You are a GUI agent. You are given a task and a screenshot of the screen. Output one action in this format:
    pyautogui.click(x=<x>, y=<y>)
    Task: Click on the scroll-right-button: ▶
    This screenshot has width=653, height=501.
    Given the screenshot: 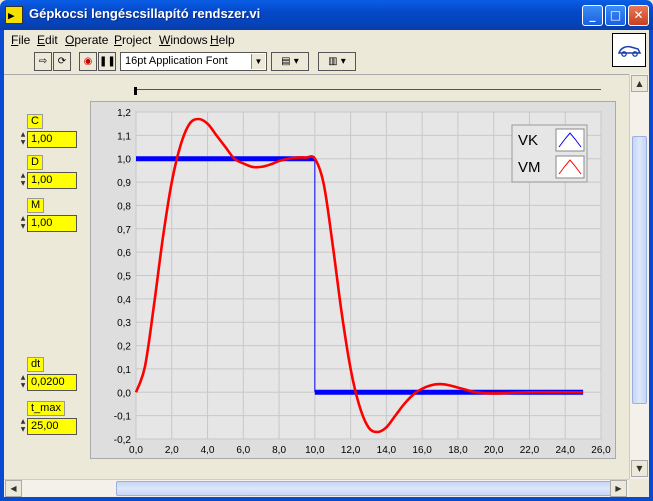 What is the action you would take?
    pyautogui.click(x=618, y=488)
    